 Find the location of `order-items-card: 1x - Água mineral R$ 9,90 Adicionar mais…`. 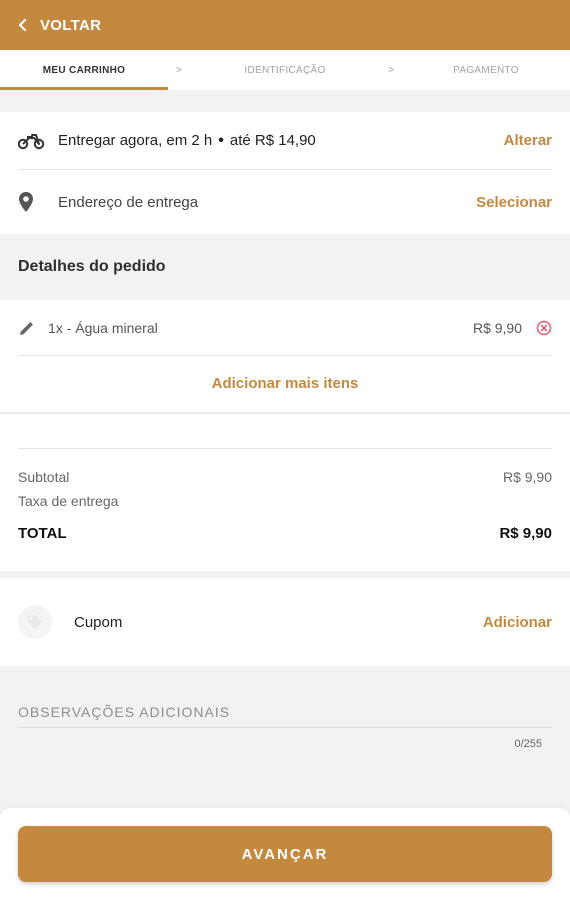

order-items-card: 1x - Água mineral R$ 9,90 Adicionar mais… is located at coordinates (285, 356).